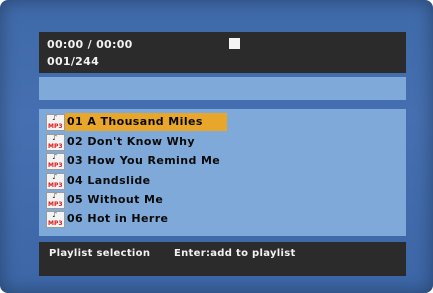  Describe the element at coordinates (222, 52) in the screenshot. I see `status-panel: 00:00 / 00:00 001/244` at that location.